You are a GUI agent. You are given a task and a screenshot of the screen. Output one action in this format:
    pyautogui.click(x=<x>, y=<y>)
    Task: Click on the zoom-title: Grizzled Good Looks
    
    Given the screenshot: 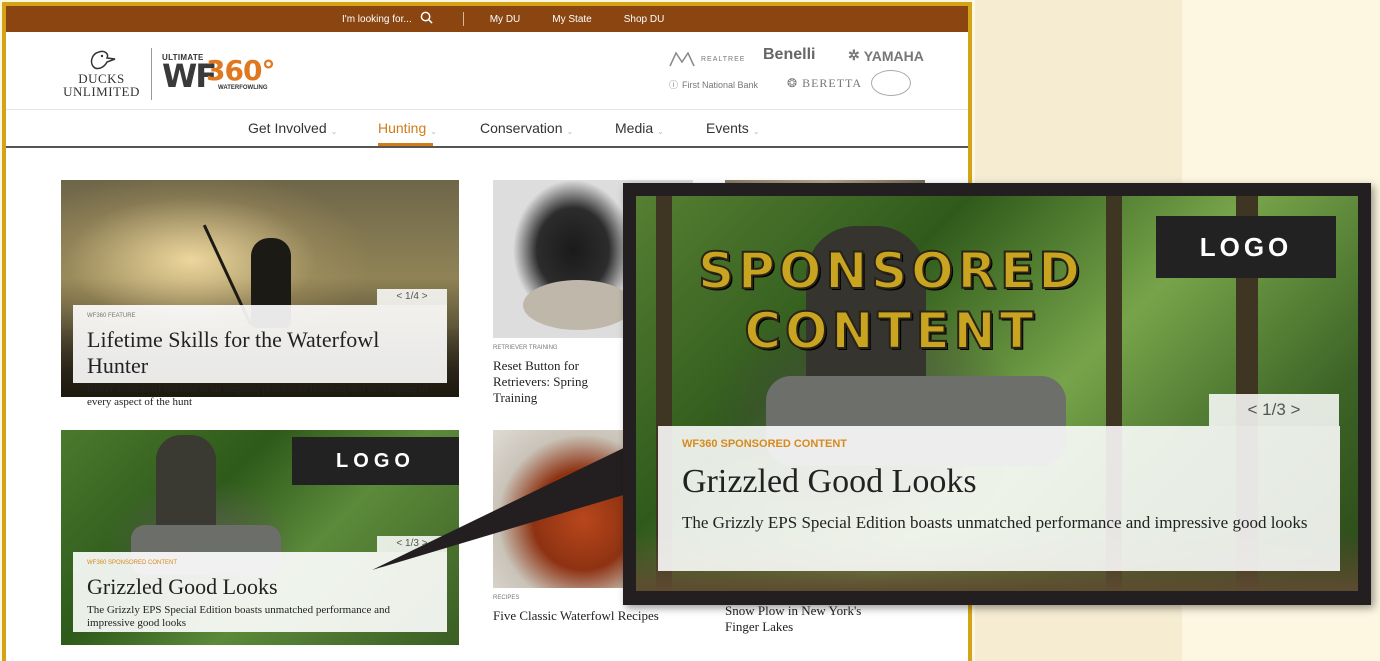 What is the action you would take?
    pyautogui.click(x=829, y=481)
    